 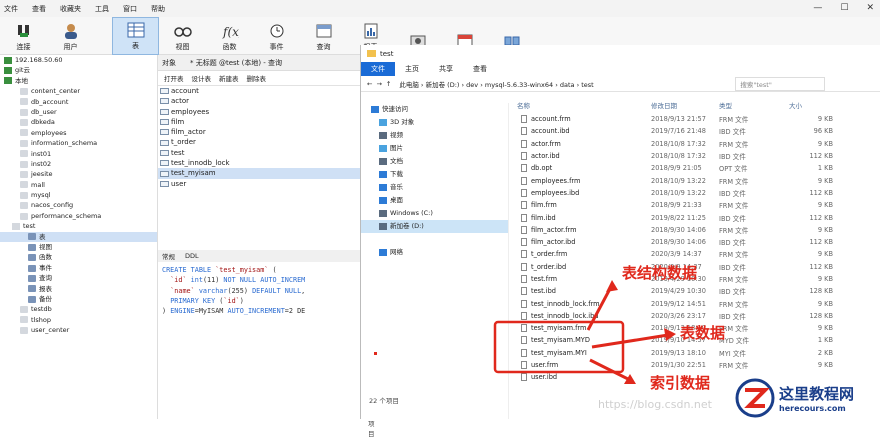 I want to click on highlight-box, so click(x=559, y=347).